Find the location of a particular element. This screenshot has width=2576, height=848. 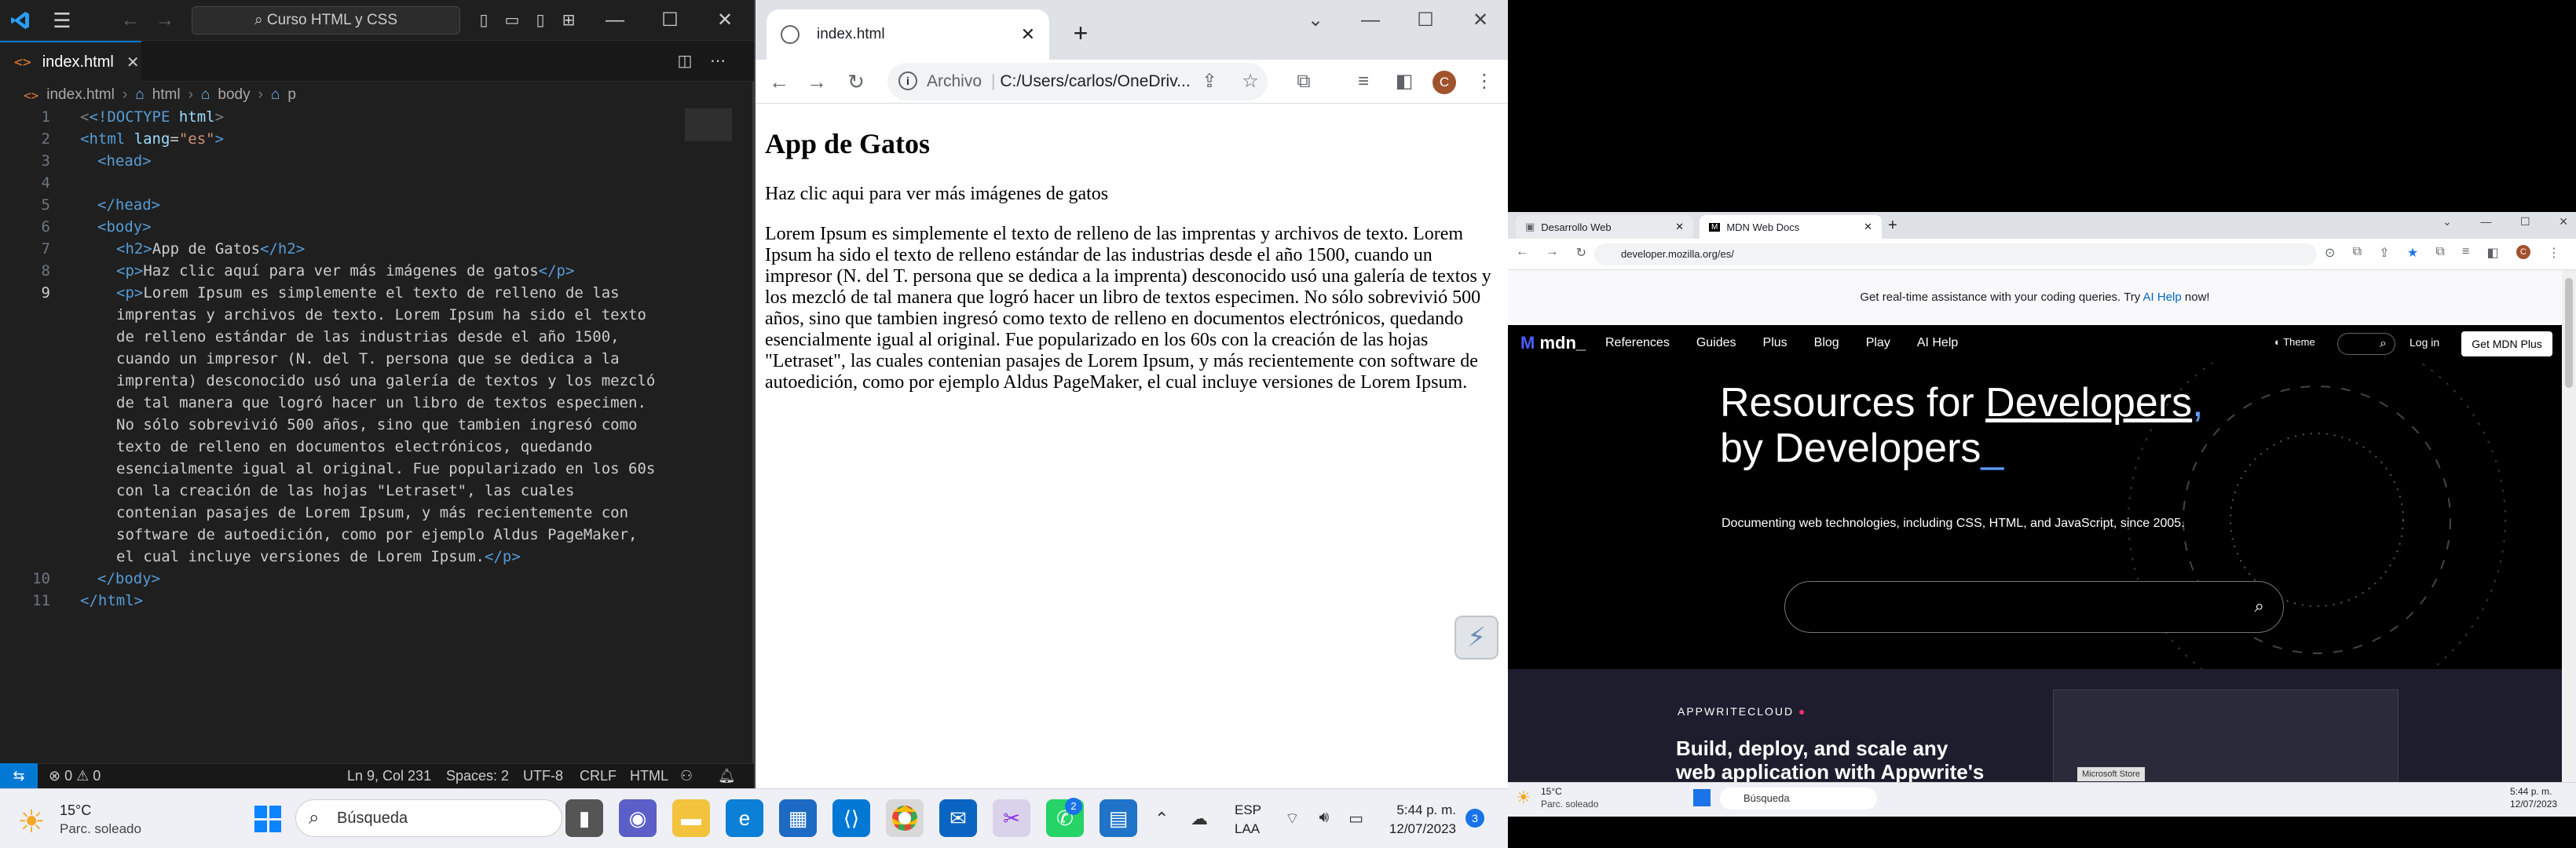

toggle-sidebar-icon: ▯ is located at coordinates (484, 20).